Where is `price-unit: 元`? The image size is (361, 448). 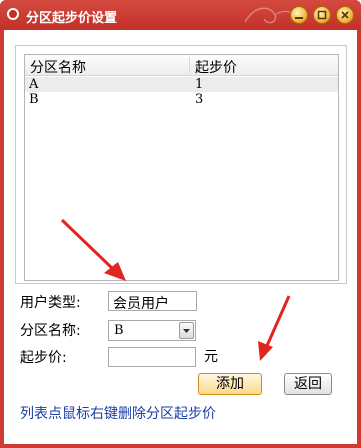 price-unit: 元 is located at coordinates (211, 357).